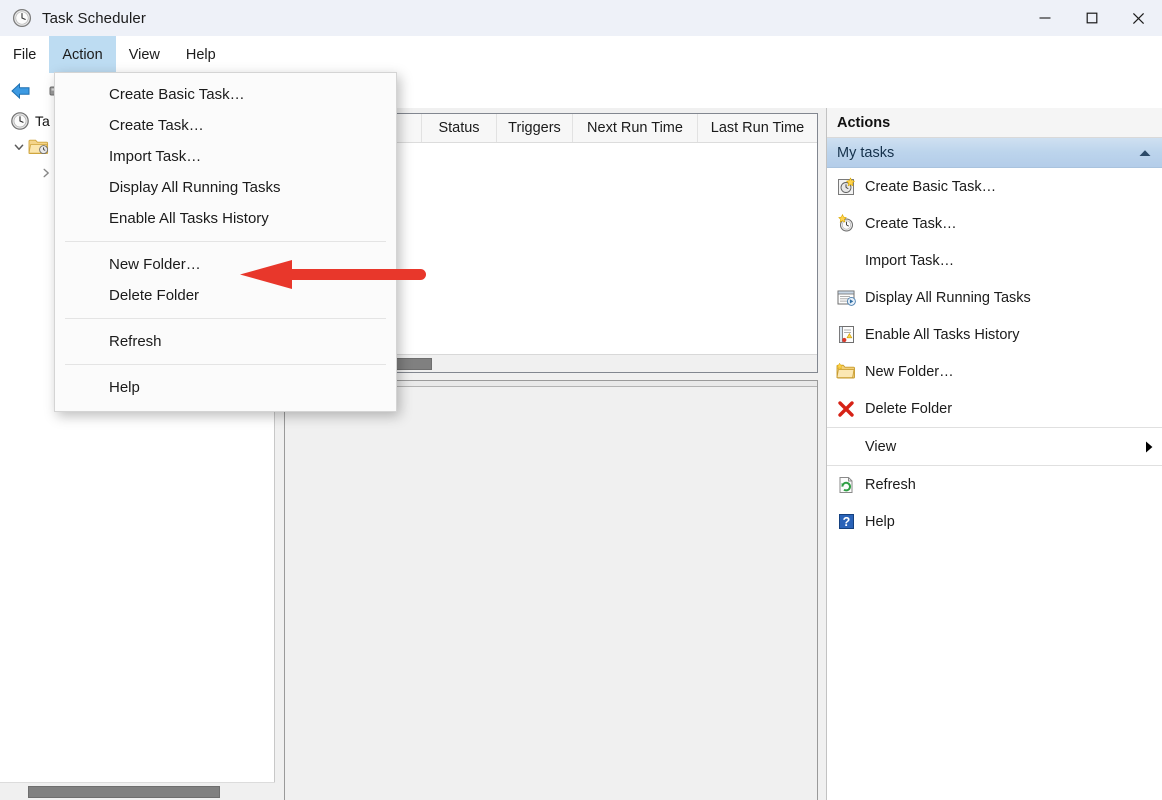  I want to click on menu-item-enable-all-tasks-history: Enable All Tasks History, so click(225, 218).